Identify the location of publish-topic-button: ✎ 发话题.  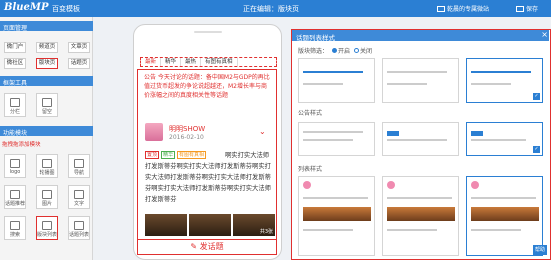
(207, 245).